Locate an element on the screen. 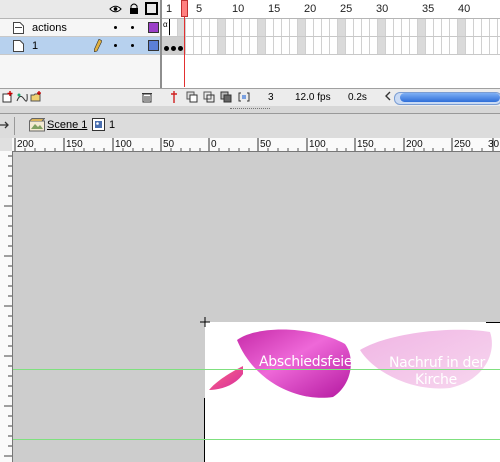  current-frame: 3 is located at coordinates (271, 97).